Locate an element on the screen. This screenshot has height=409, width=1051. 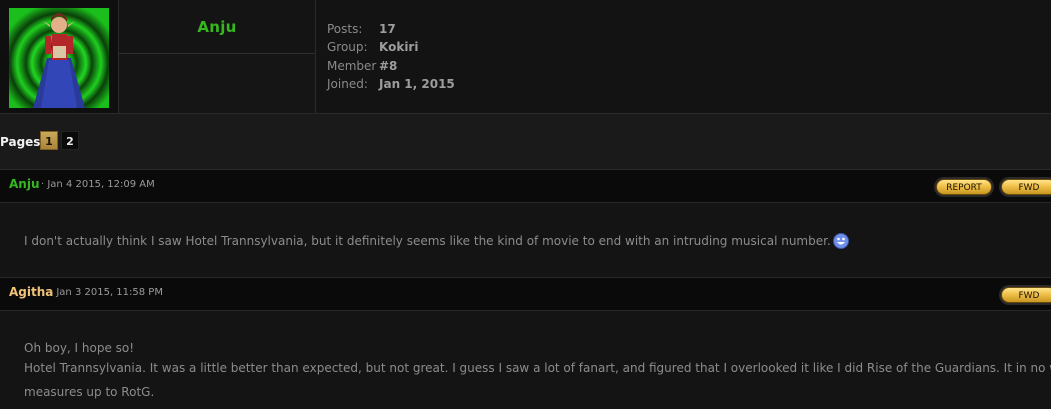
stat-label: Member is located at coordinates (352, 66).